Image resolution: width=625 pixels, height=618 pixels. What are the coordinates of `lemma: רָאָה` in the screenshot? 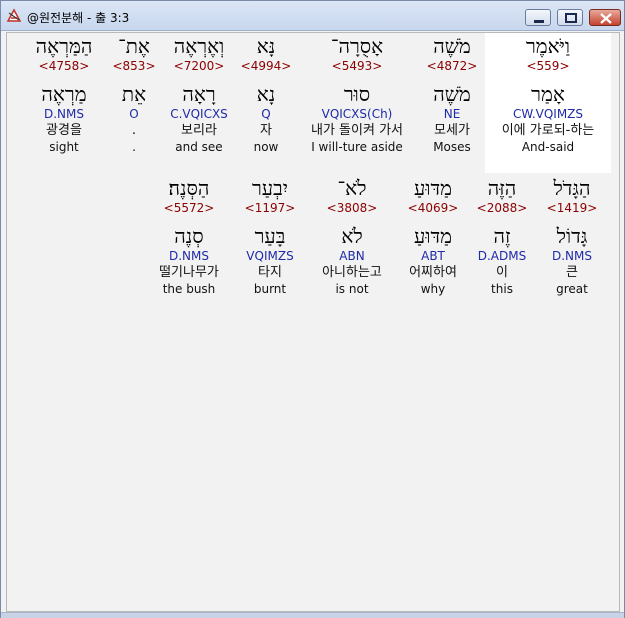 It's located at (199, 94).